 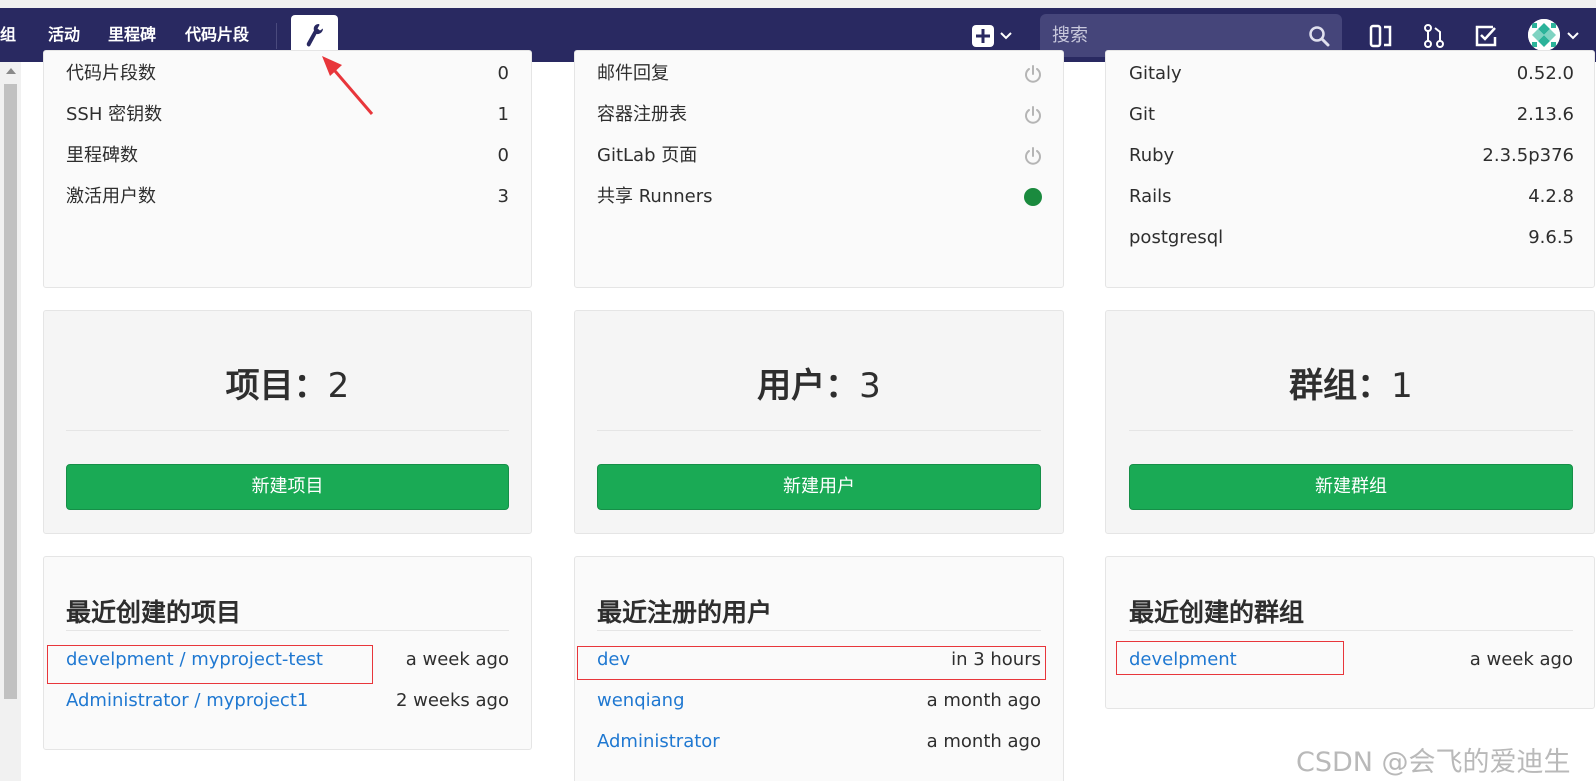 I want to click on recent-project-time: a week ago, so click(x=457, y=659).